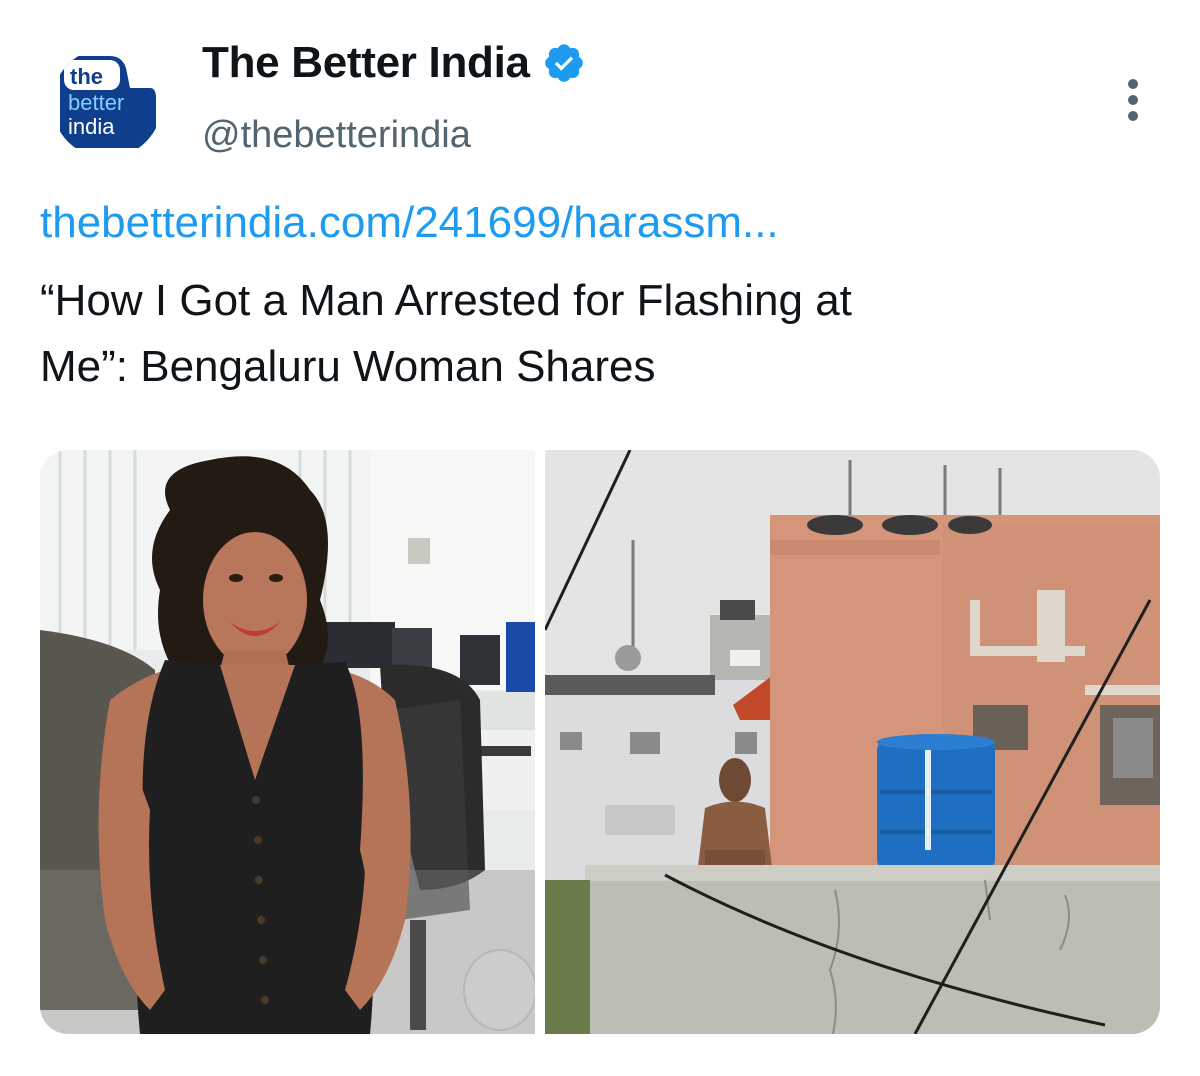 Image resolution: width=1200 pixels, height=1076 pixels. Describe the element at coordinates (348, 366) in the screenshot. I see `article-title-line-2: Me”: Bengaluru Woman Shares` at that location.